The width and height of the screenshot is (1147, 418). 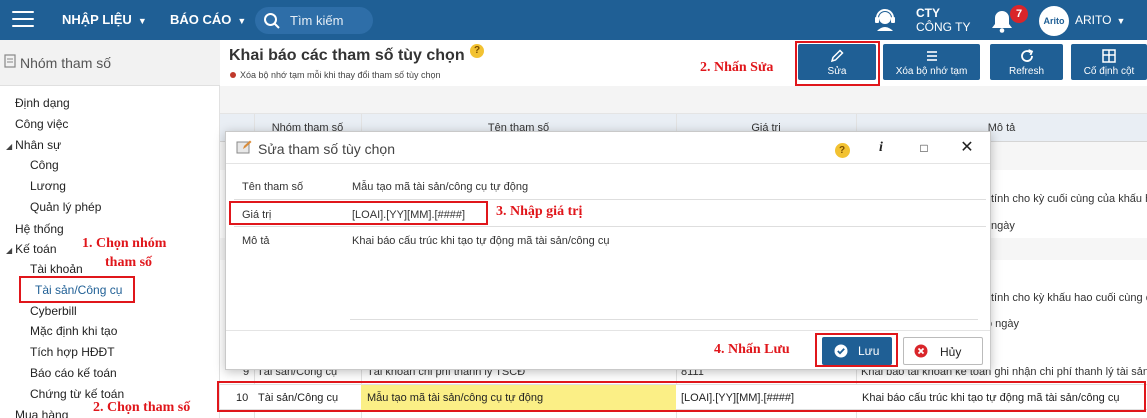 What do you see at coordinates (65, 207) in the screenshot?
I see `sidebar-item-quan-ly-phep: Quản lý phép` at bounding box center [65, 207].